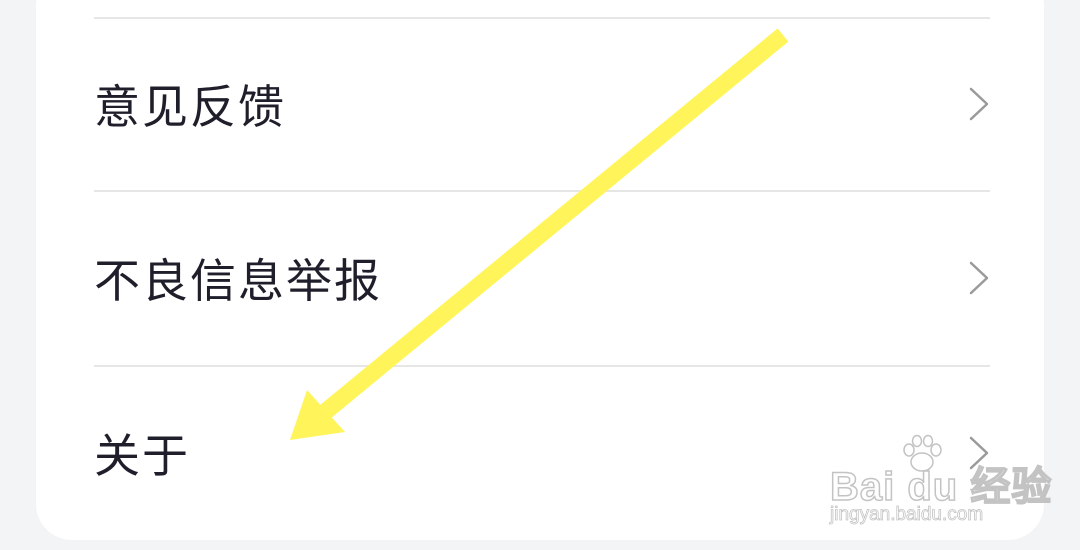  I want to click on watermark-url: jingyan.baidu.com, so click(907, 515).